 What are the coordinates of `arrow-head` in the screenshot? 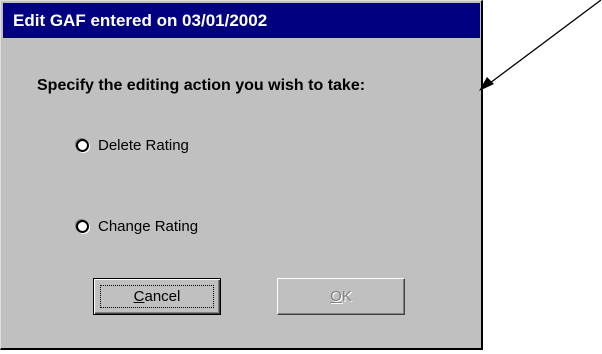 It's located at (486, 84).